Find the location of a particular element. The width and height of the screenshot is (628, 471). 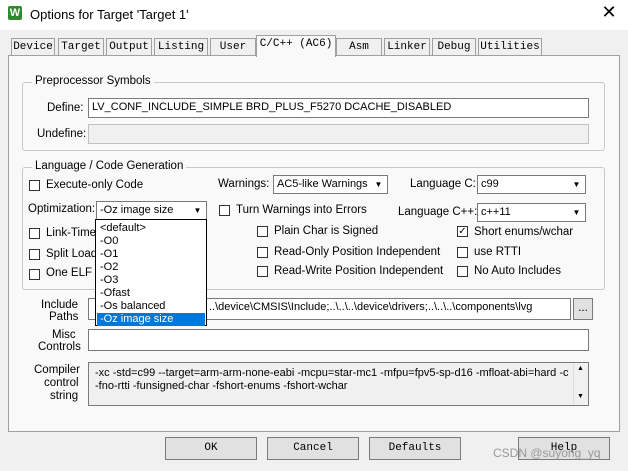

warnings-select: AC5-like Warnings ▼ is located at coordinates (330, 184).